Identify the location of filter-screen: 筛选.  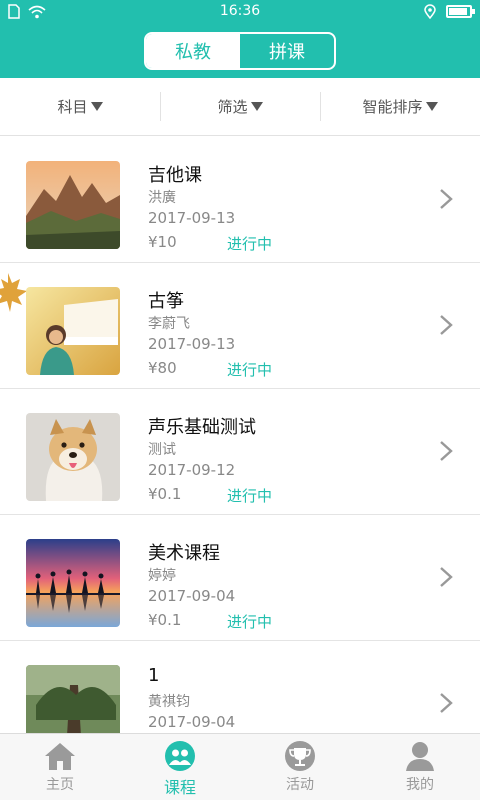
(240, 106).